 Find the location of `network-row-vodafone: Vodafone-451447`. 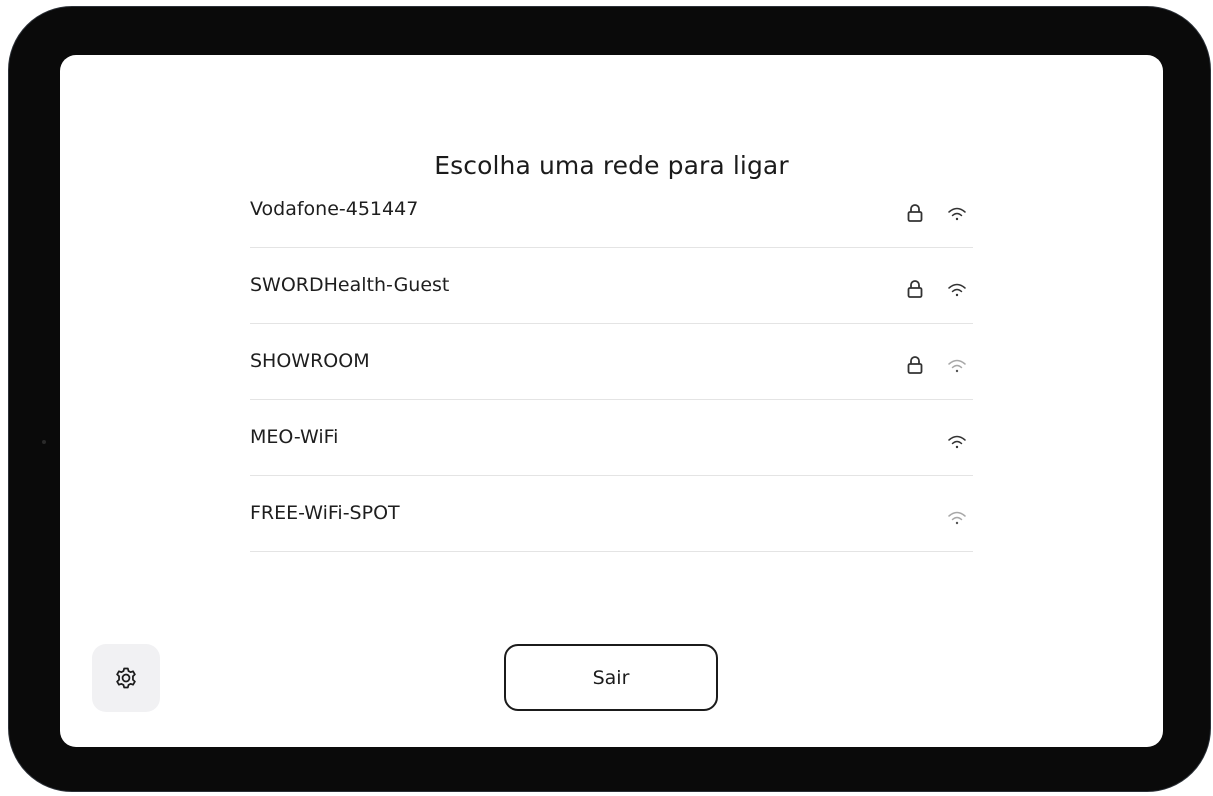

network-row-vodafone: Vodafone-451447 is located at coordinates (611, 210).